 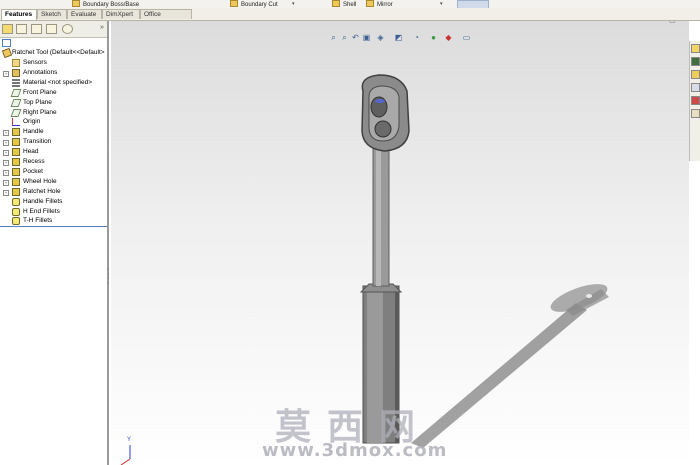 What do you see at coordinates (52, 14) in the screenshot?
I see `tab-sketch: Sketch` at bounding box center [52, 14].